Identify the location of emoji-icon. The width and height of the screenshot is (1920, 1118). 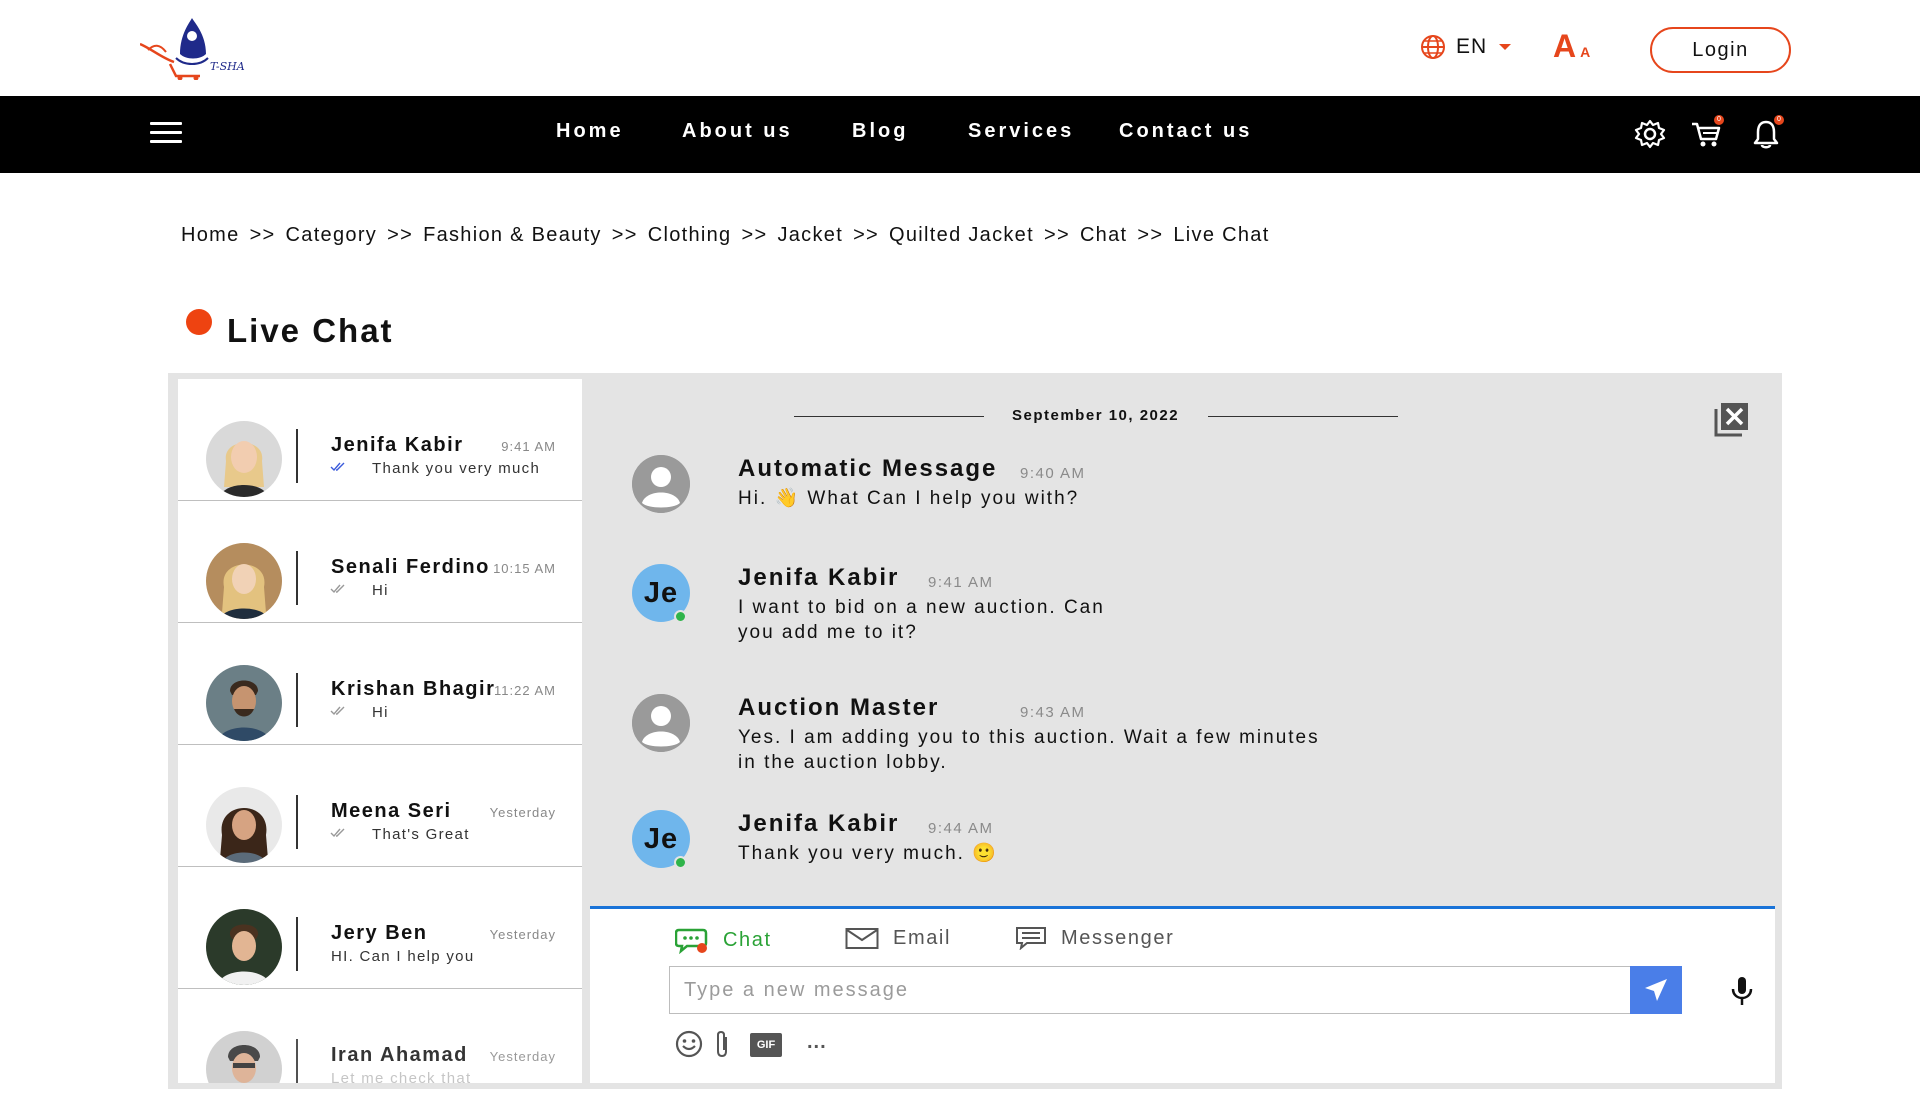
(689, 1044).